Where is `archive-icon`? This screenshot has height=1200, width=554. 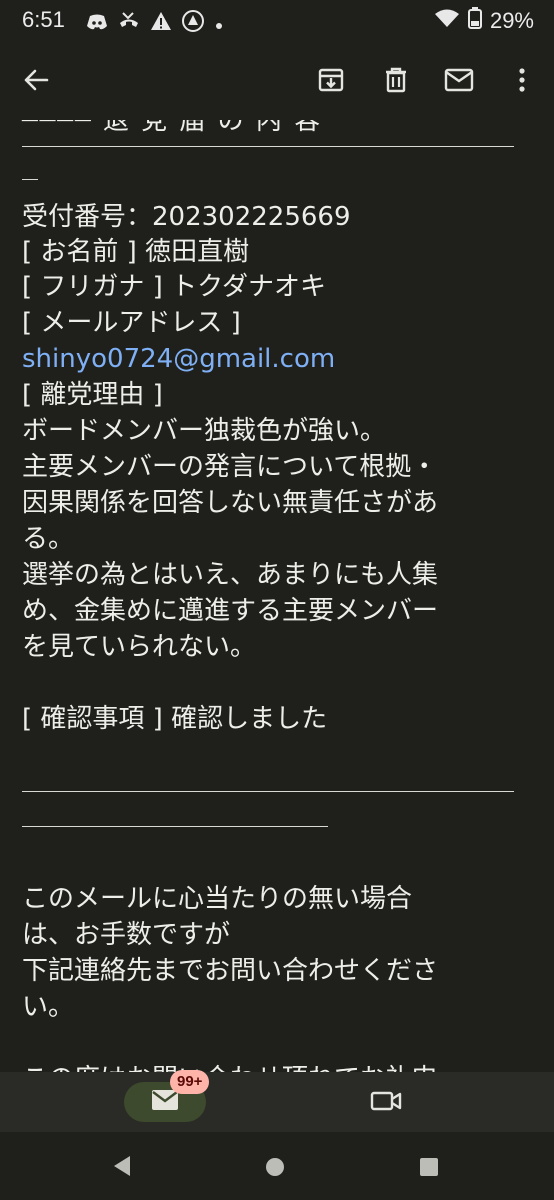
archive-icon is located at coordinates (331, 80).